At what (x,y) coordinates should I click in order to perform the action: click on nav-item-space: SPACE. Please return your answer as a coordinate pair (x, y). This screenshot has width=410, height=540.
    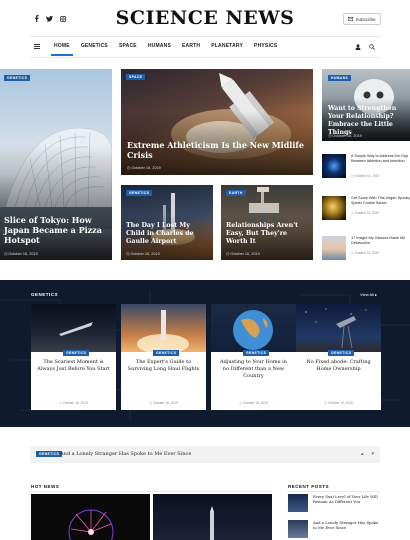
    Looking at the image, I should click on (128, 46).